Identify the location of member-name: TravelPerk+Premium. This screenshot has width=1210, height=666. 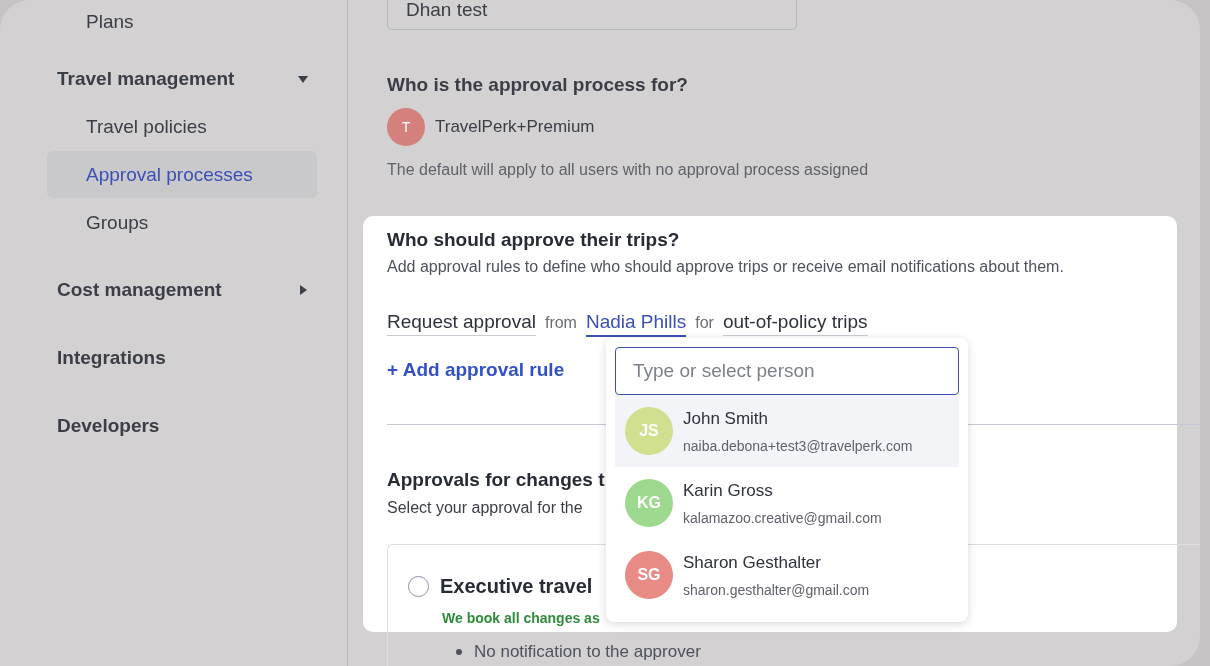
(515, 127).